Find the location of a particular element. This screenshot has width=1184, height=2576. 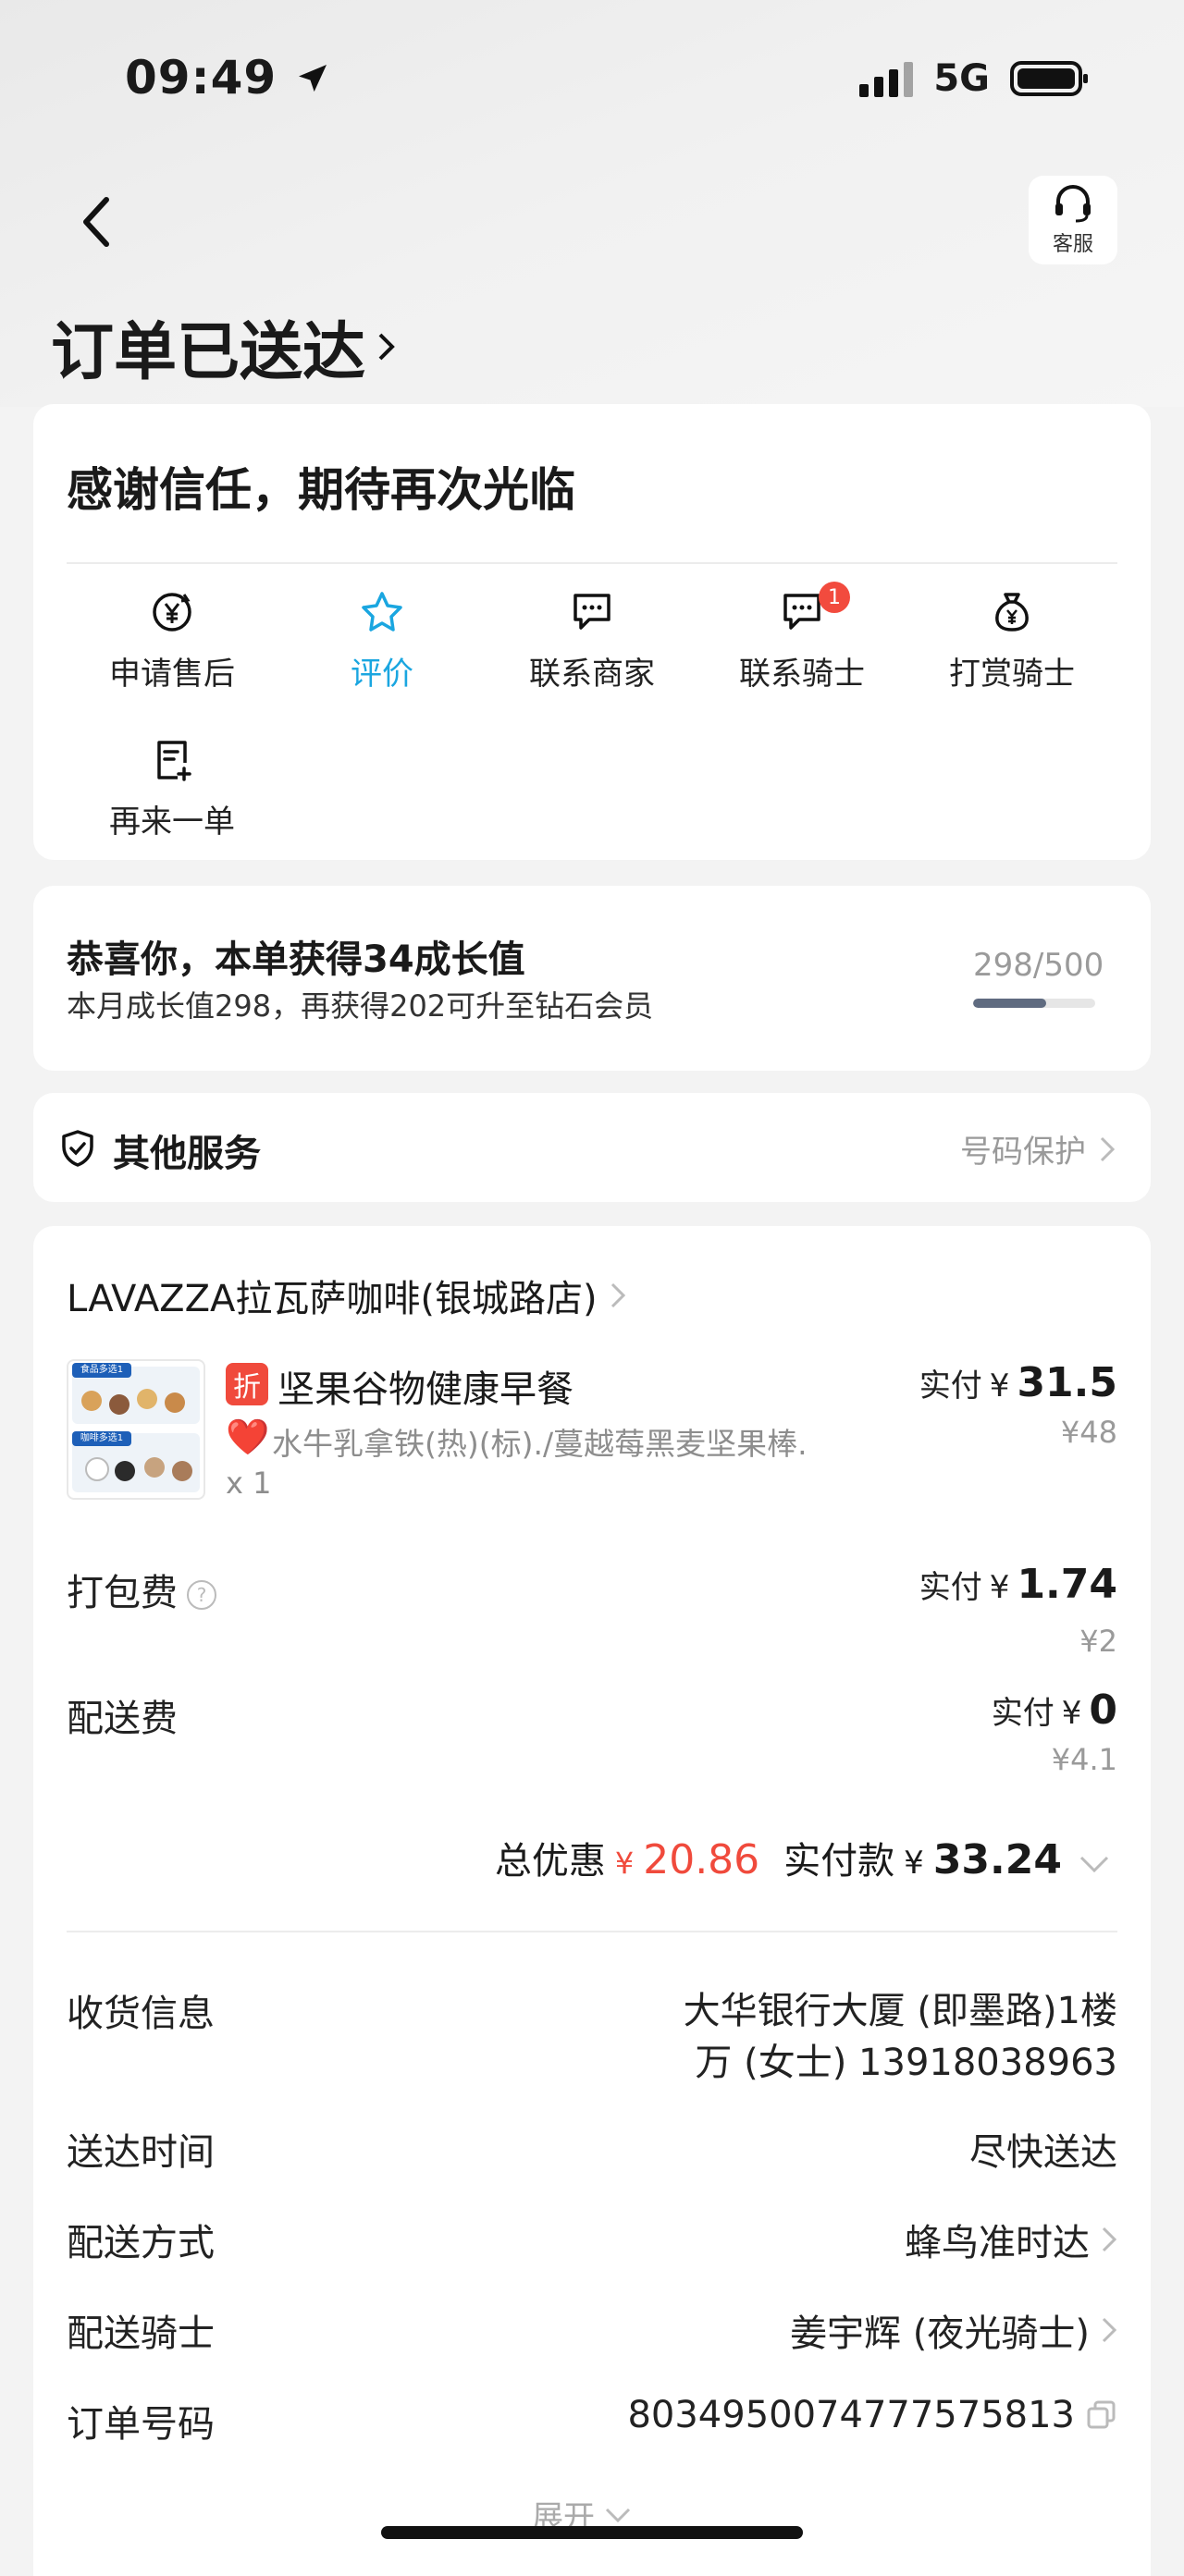

product-original-price: ¥48 is located at coordinates (1089, 1432).